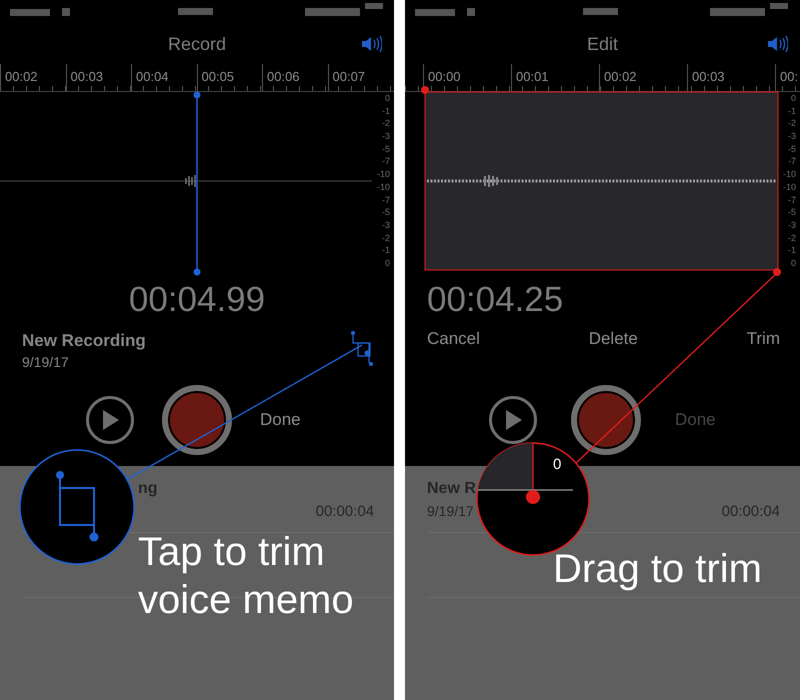 The height and width of the screenshot is (700, 800). I want to click on ruler-time-label: 00:02, so click(33, 77).